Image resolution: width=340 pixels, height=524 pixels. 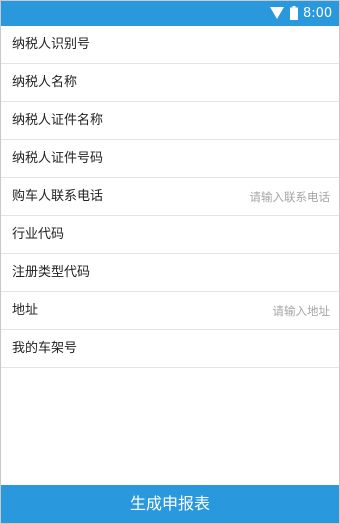 I want to click on taxpayer-cert-number-input, so click(x=250, y=159).